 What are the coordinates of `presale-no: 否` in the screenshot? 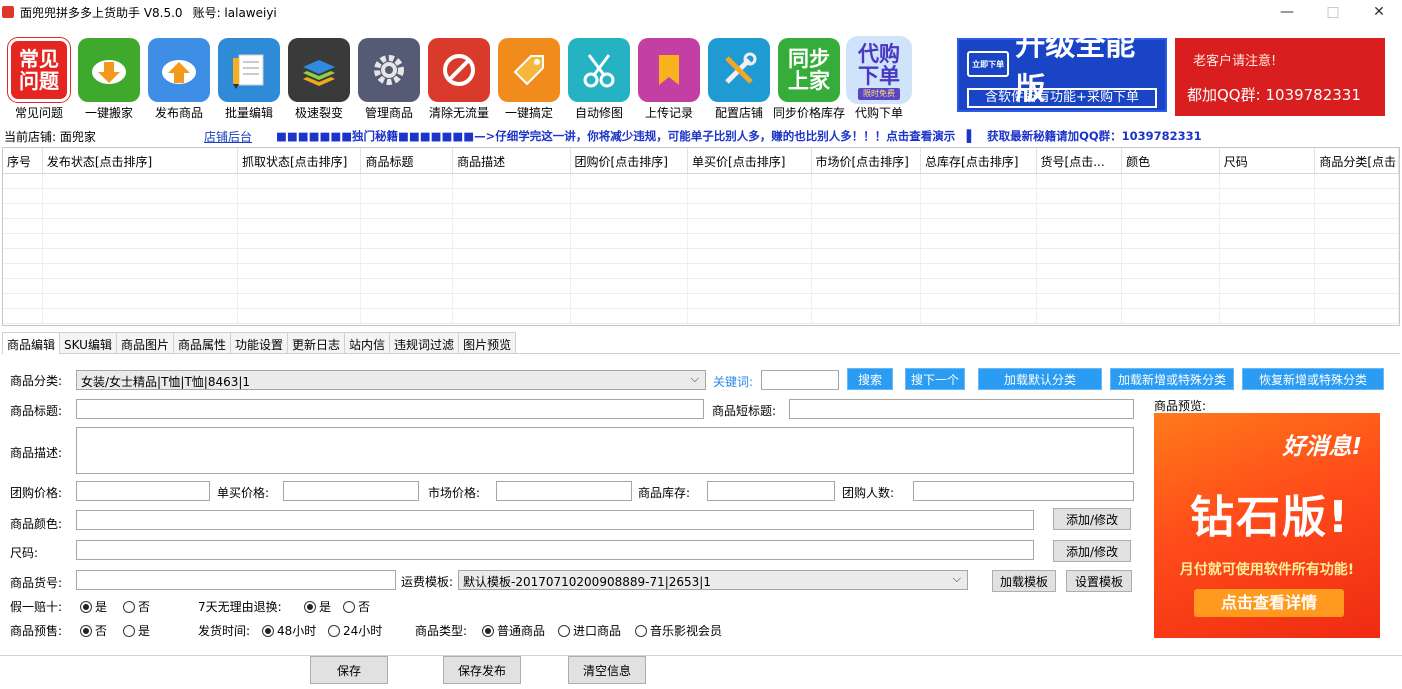 It's located at (93, 630).